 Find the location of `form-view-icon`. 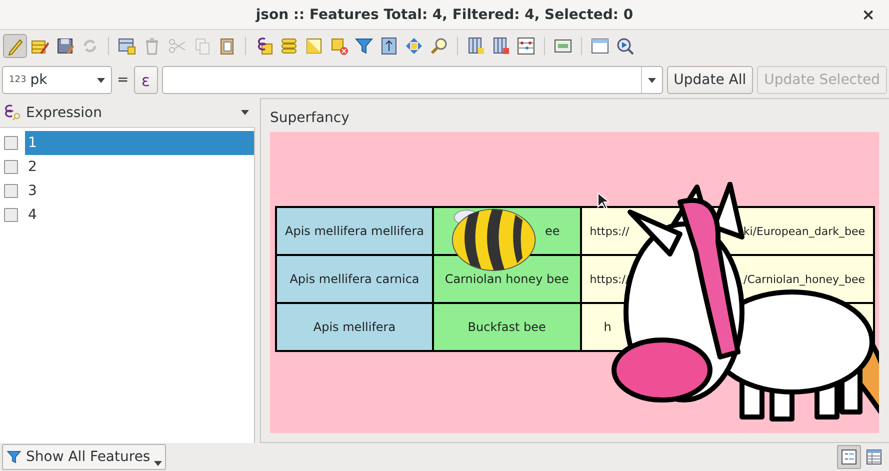

form-view-icon is located at coordinates (849, 457).